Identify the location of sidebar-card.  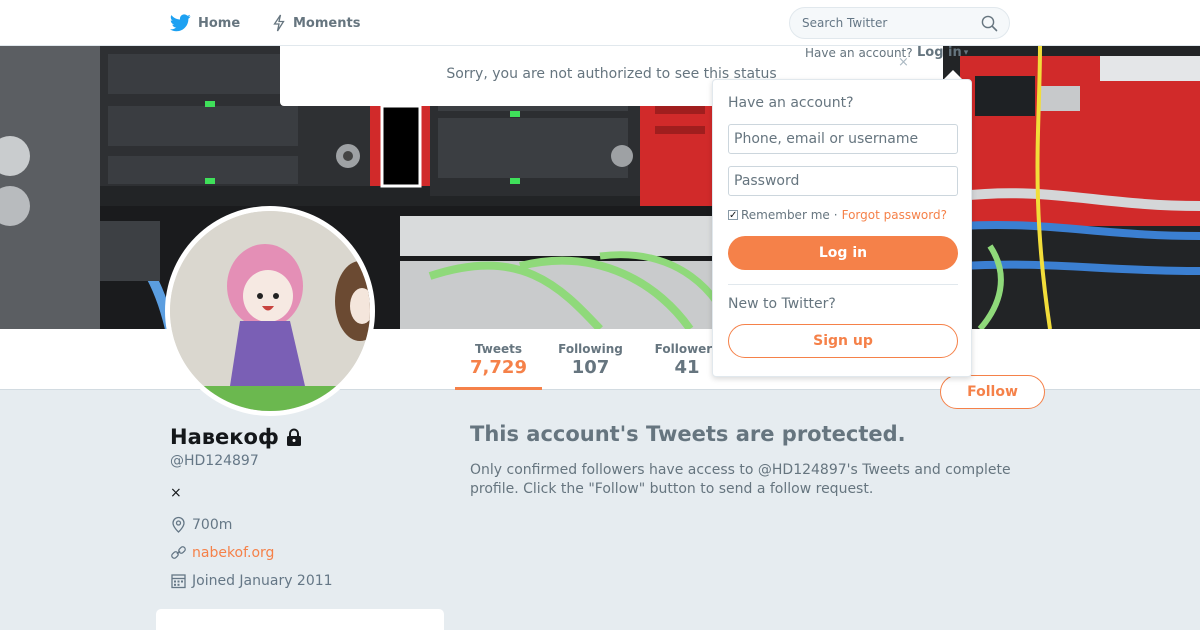
(300, 619).